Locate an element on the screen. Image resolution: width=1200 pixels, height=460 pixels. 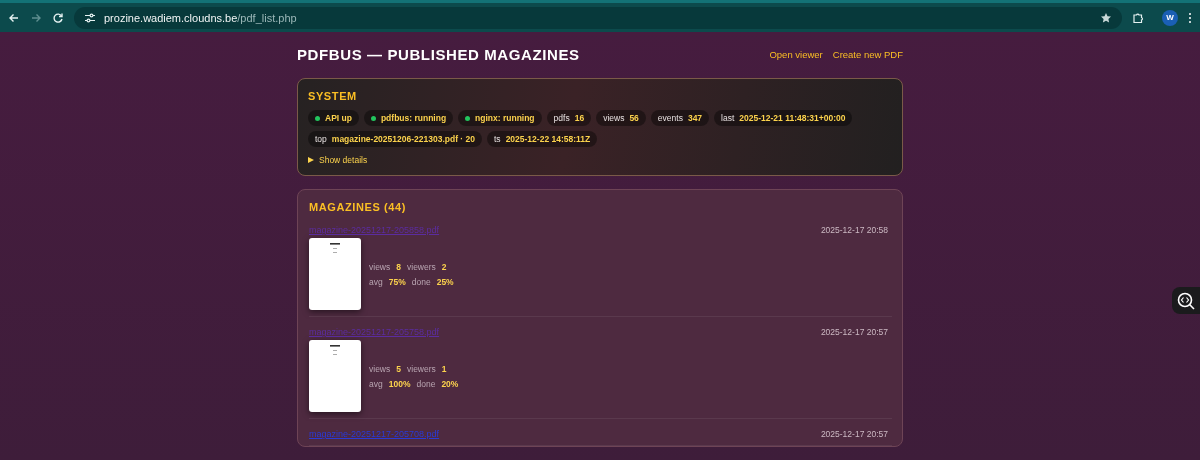
page-title: PDFBUS — PUBLISHED MAGAZINES is located at coordinates (438, 54).